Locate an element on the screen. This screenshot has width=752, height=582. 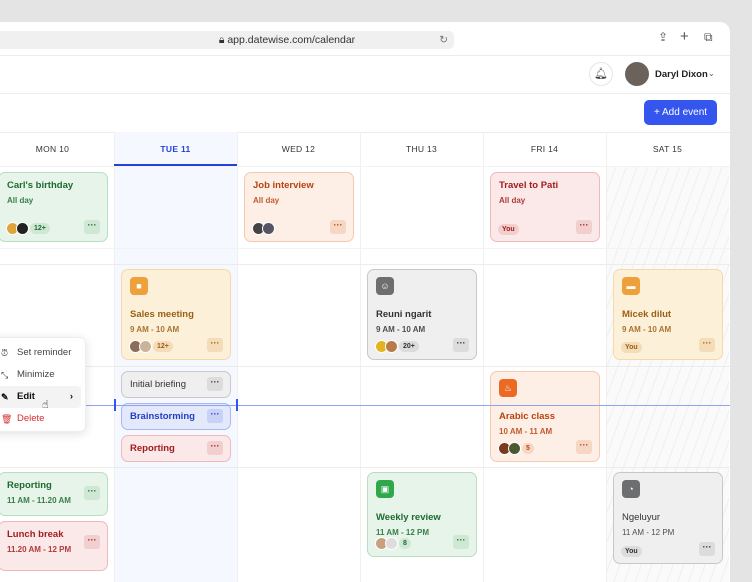
day-header-wed: WED 12 is located at coordinates (298, 149).